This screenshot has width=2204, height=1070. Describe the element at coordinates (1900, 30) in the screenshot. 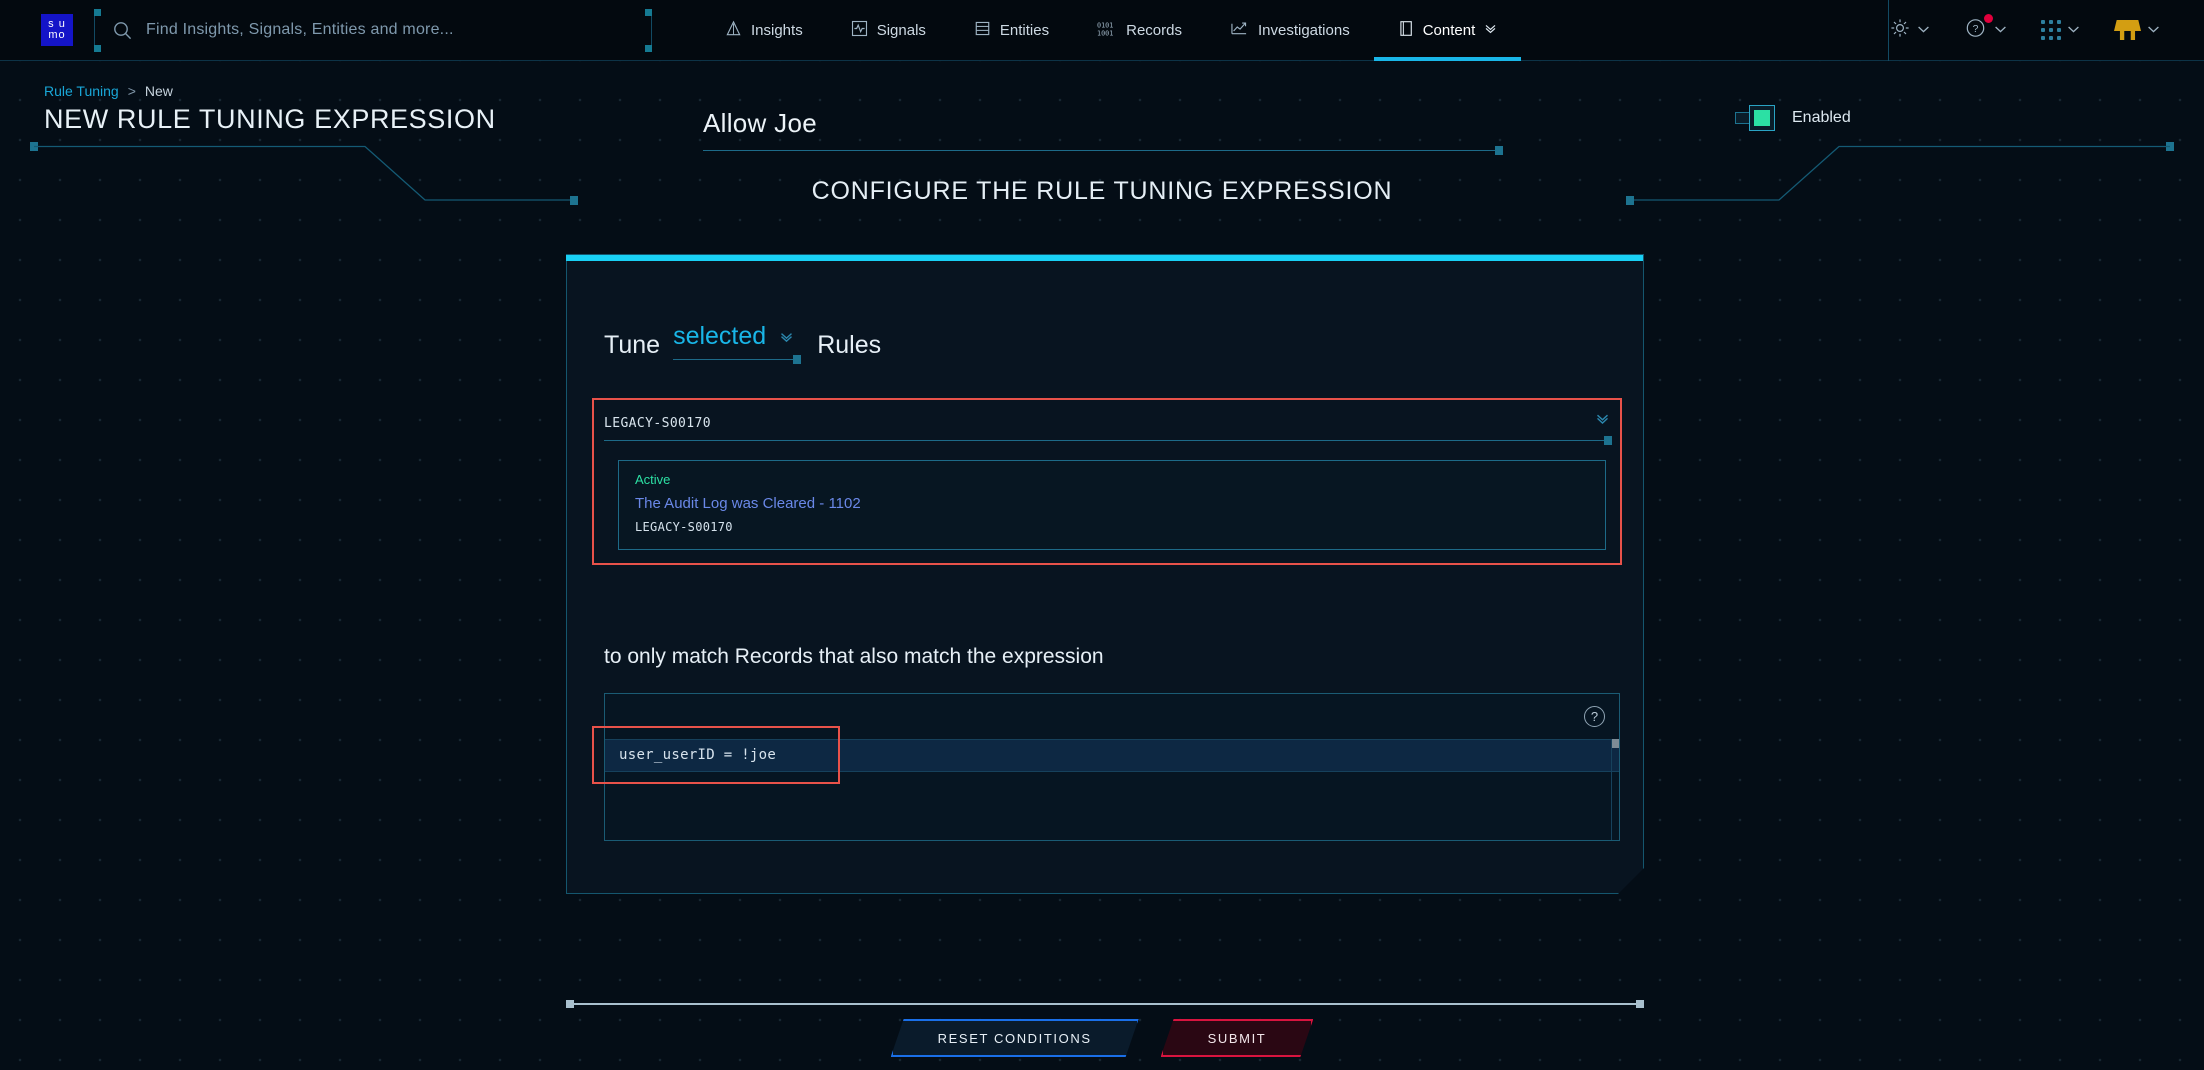

I see `gear-icon` at that location.